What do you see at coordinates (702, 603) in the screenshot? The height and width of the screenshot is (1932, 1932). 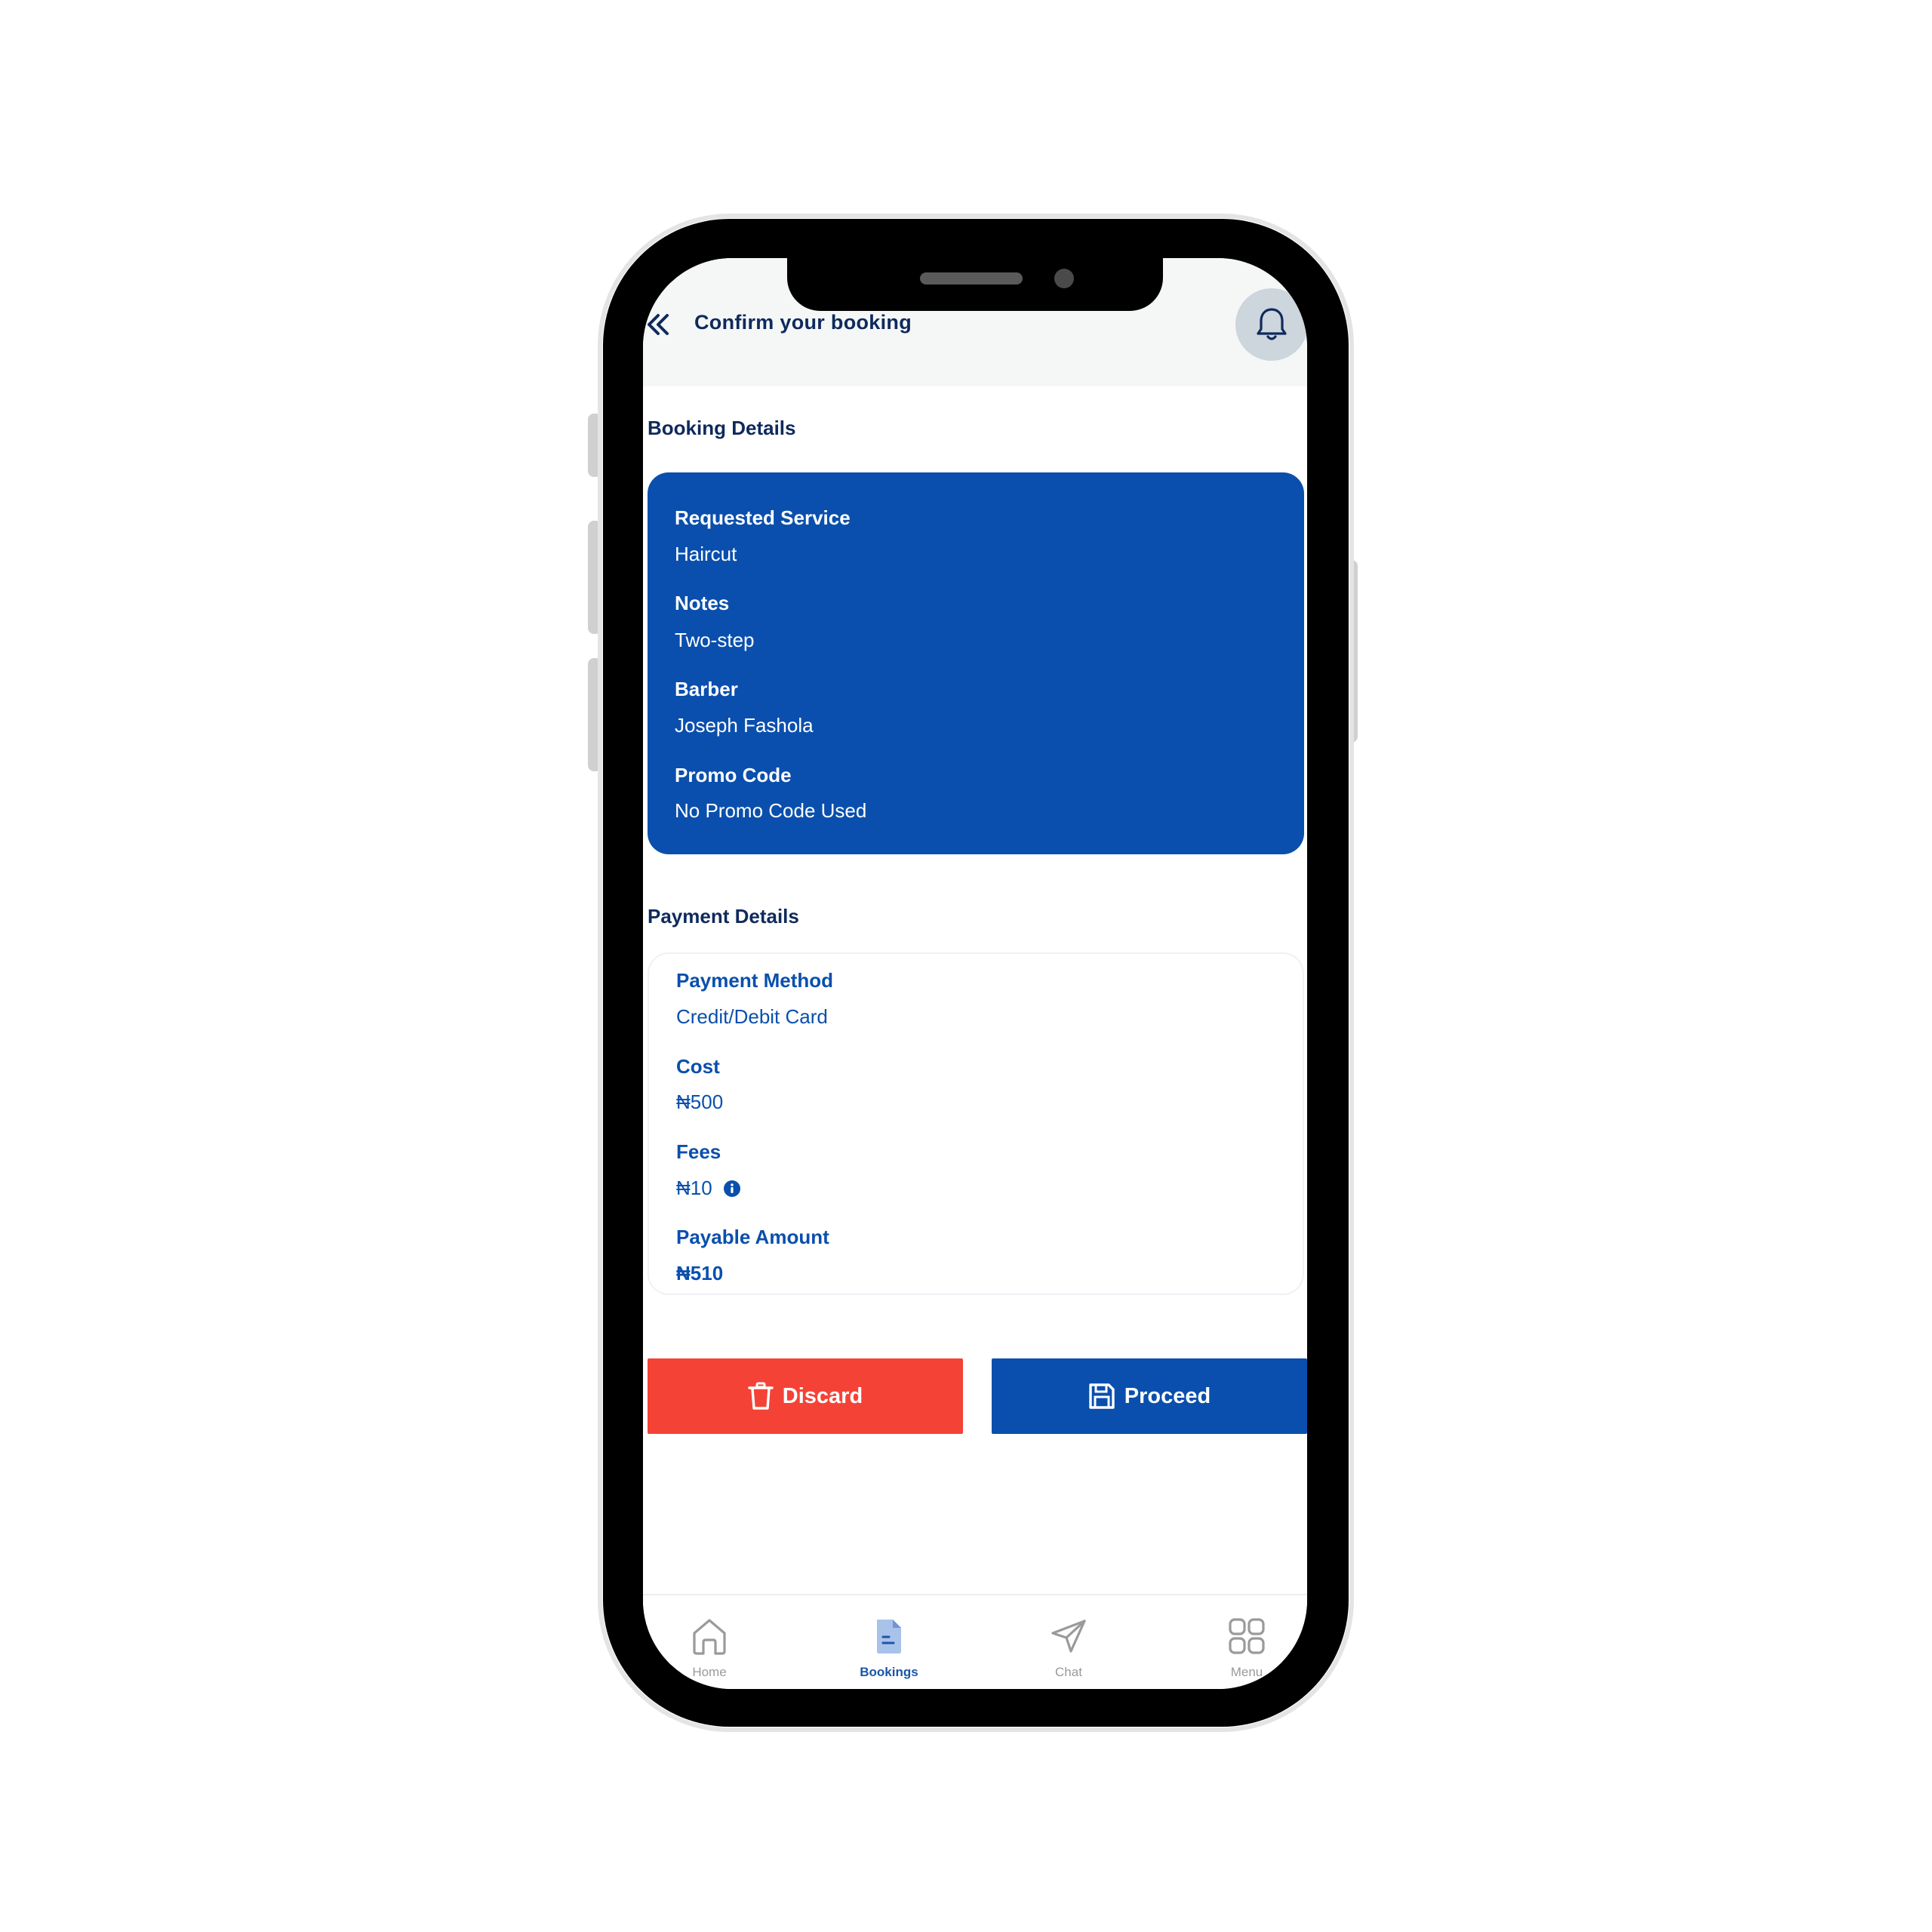 I see `notes-label: Notes` at bounding box center [702, 603].